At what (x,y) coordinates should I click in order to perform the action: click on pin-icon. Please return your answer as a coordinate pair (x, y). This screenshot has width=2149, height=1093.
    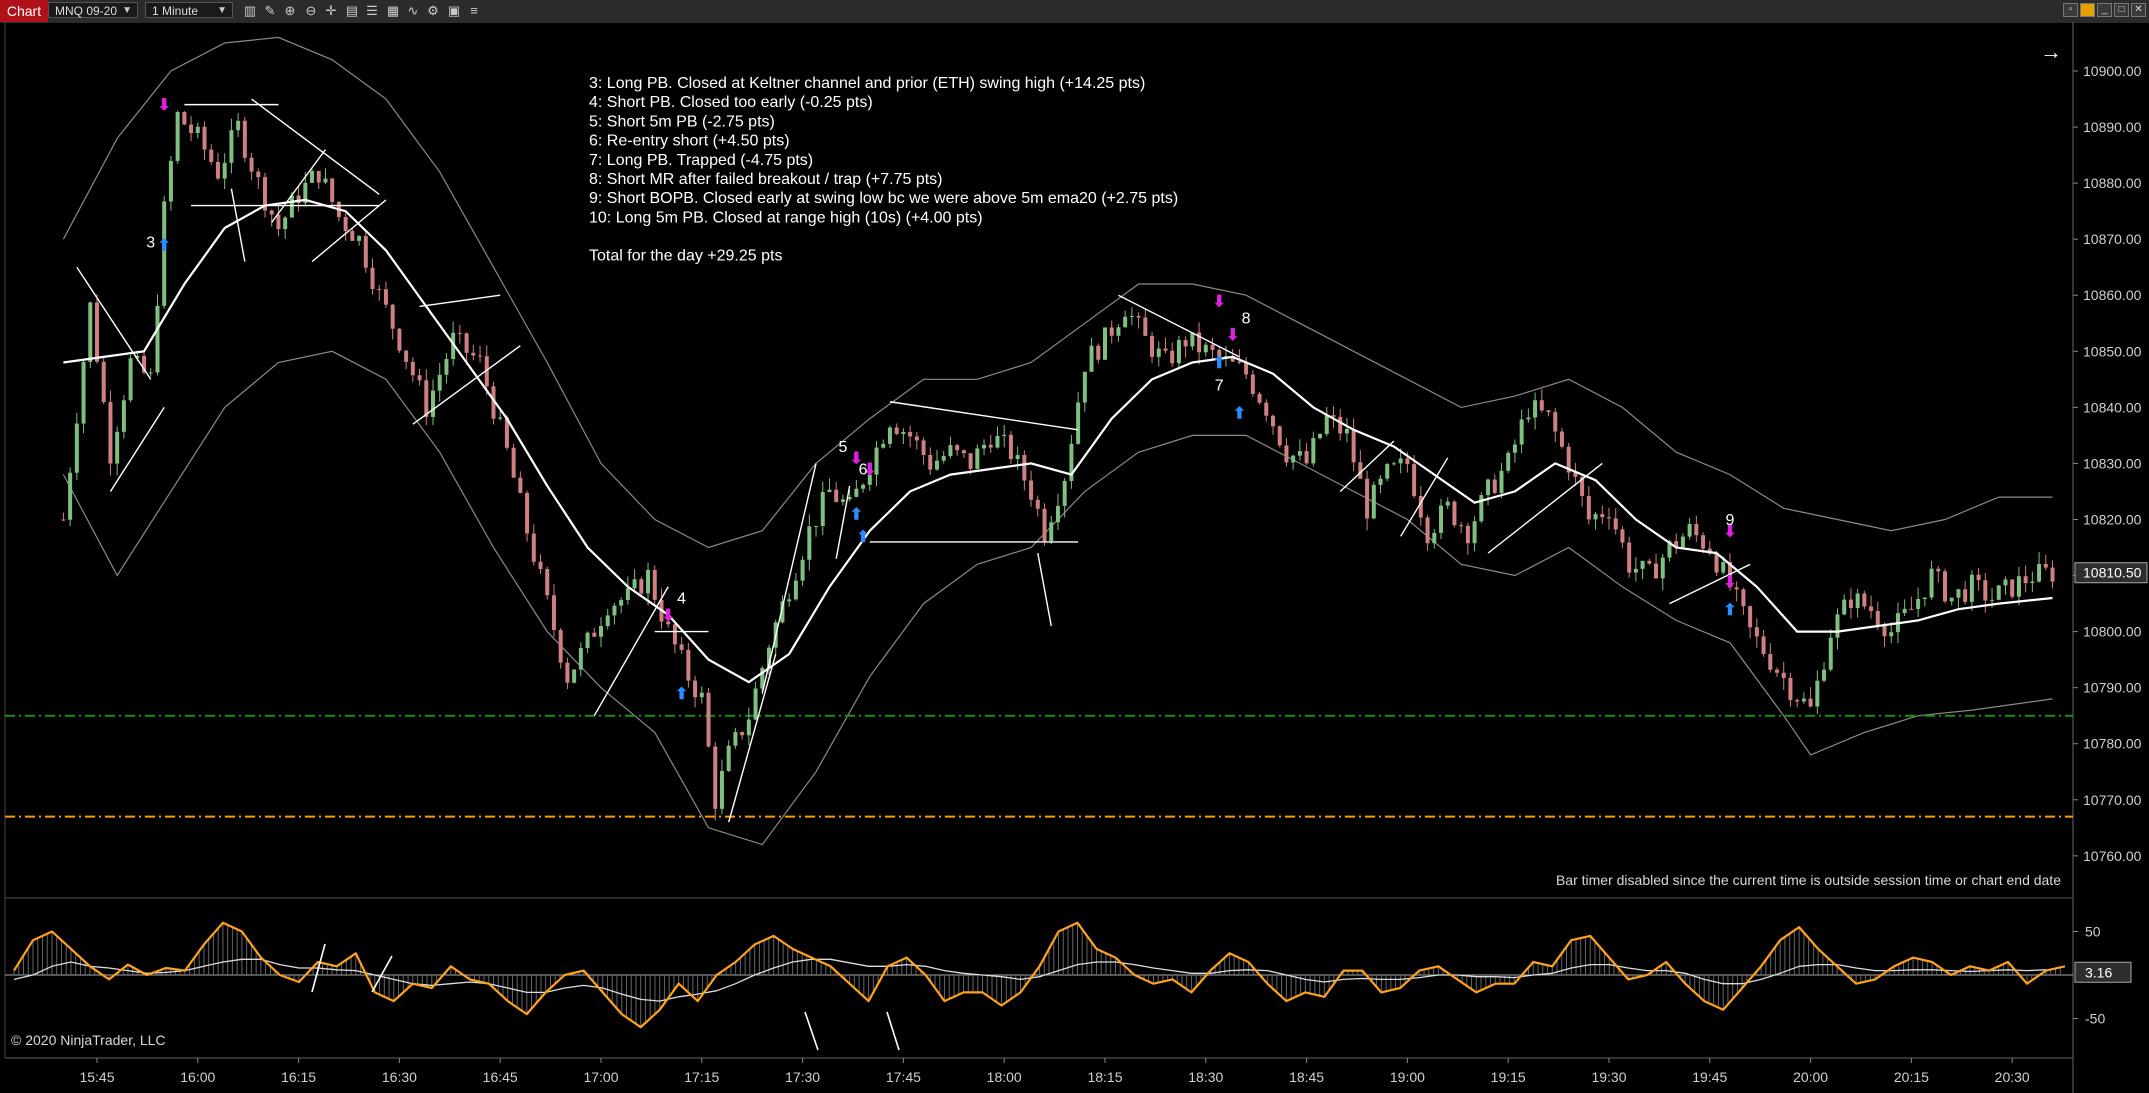
    Looking at the image, I should click on (2087, 10).